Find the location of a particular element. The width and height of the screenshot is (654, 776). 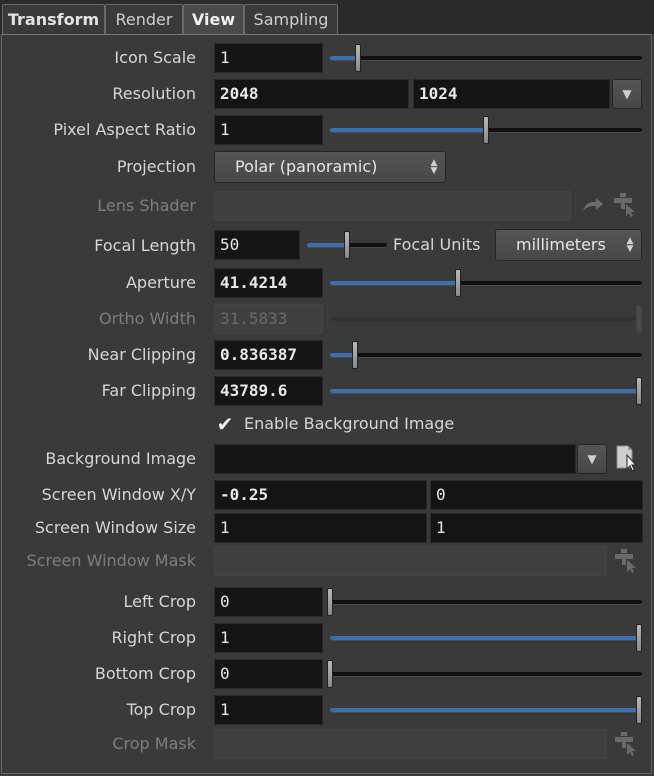

near-clipping-slider is located at coordinates (486, 355).